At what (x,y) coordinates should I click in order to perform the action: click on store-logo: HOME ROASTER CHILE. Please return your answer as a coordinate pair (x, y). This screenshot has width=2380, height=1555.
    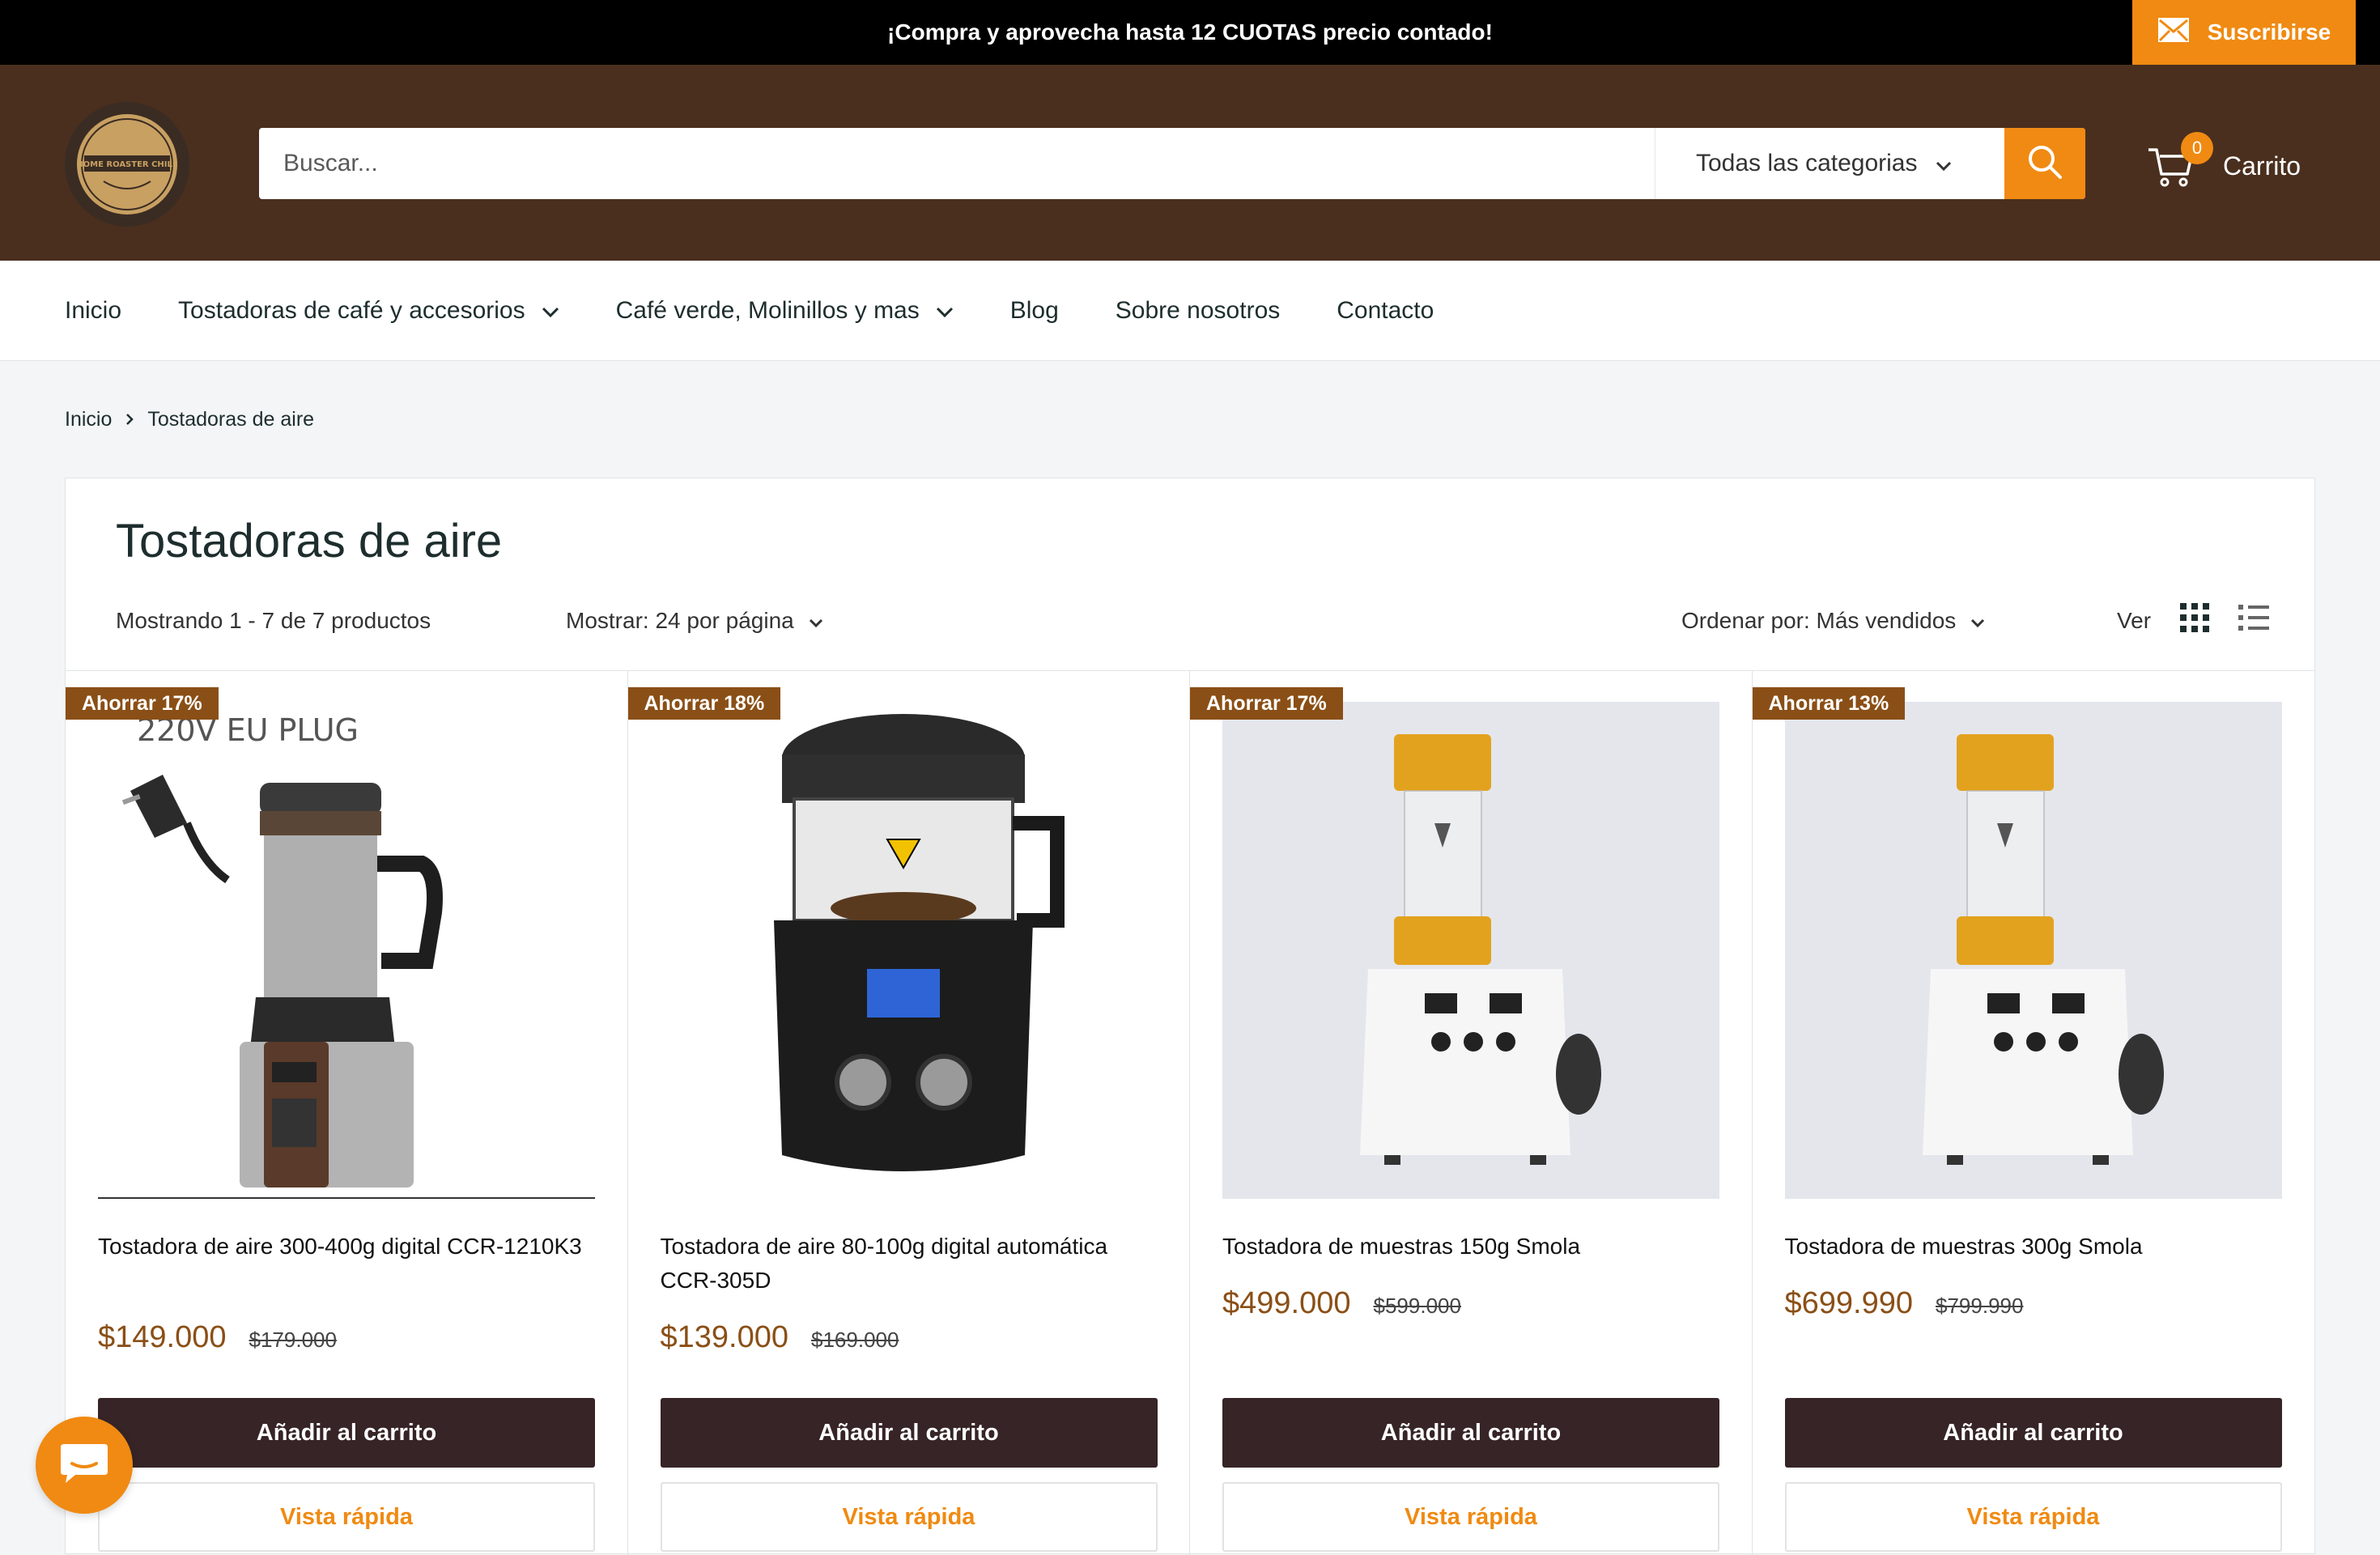
    Looking at the image, I should click on (127, 164).